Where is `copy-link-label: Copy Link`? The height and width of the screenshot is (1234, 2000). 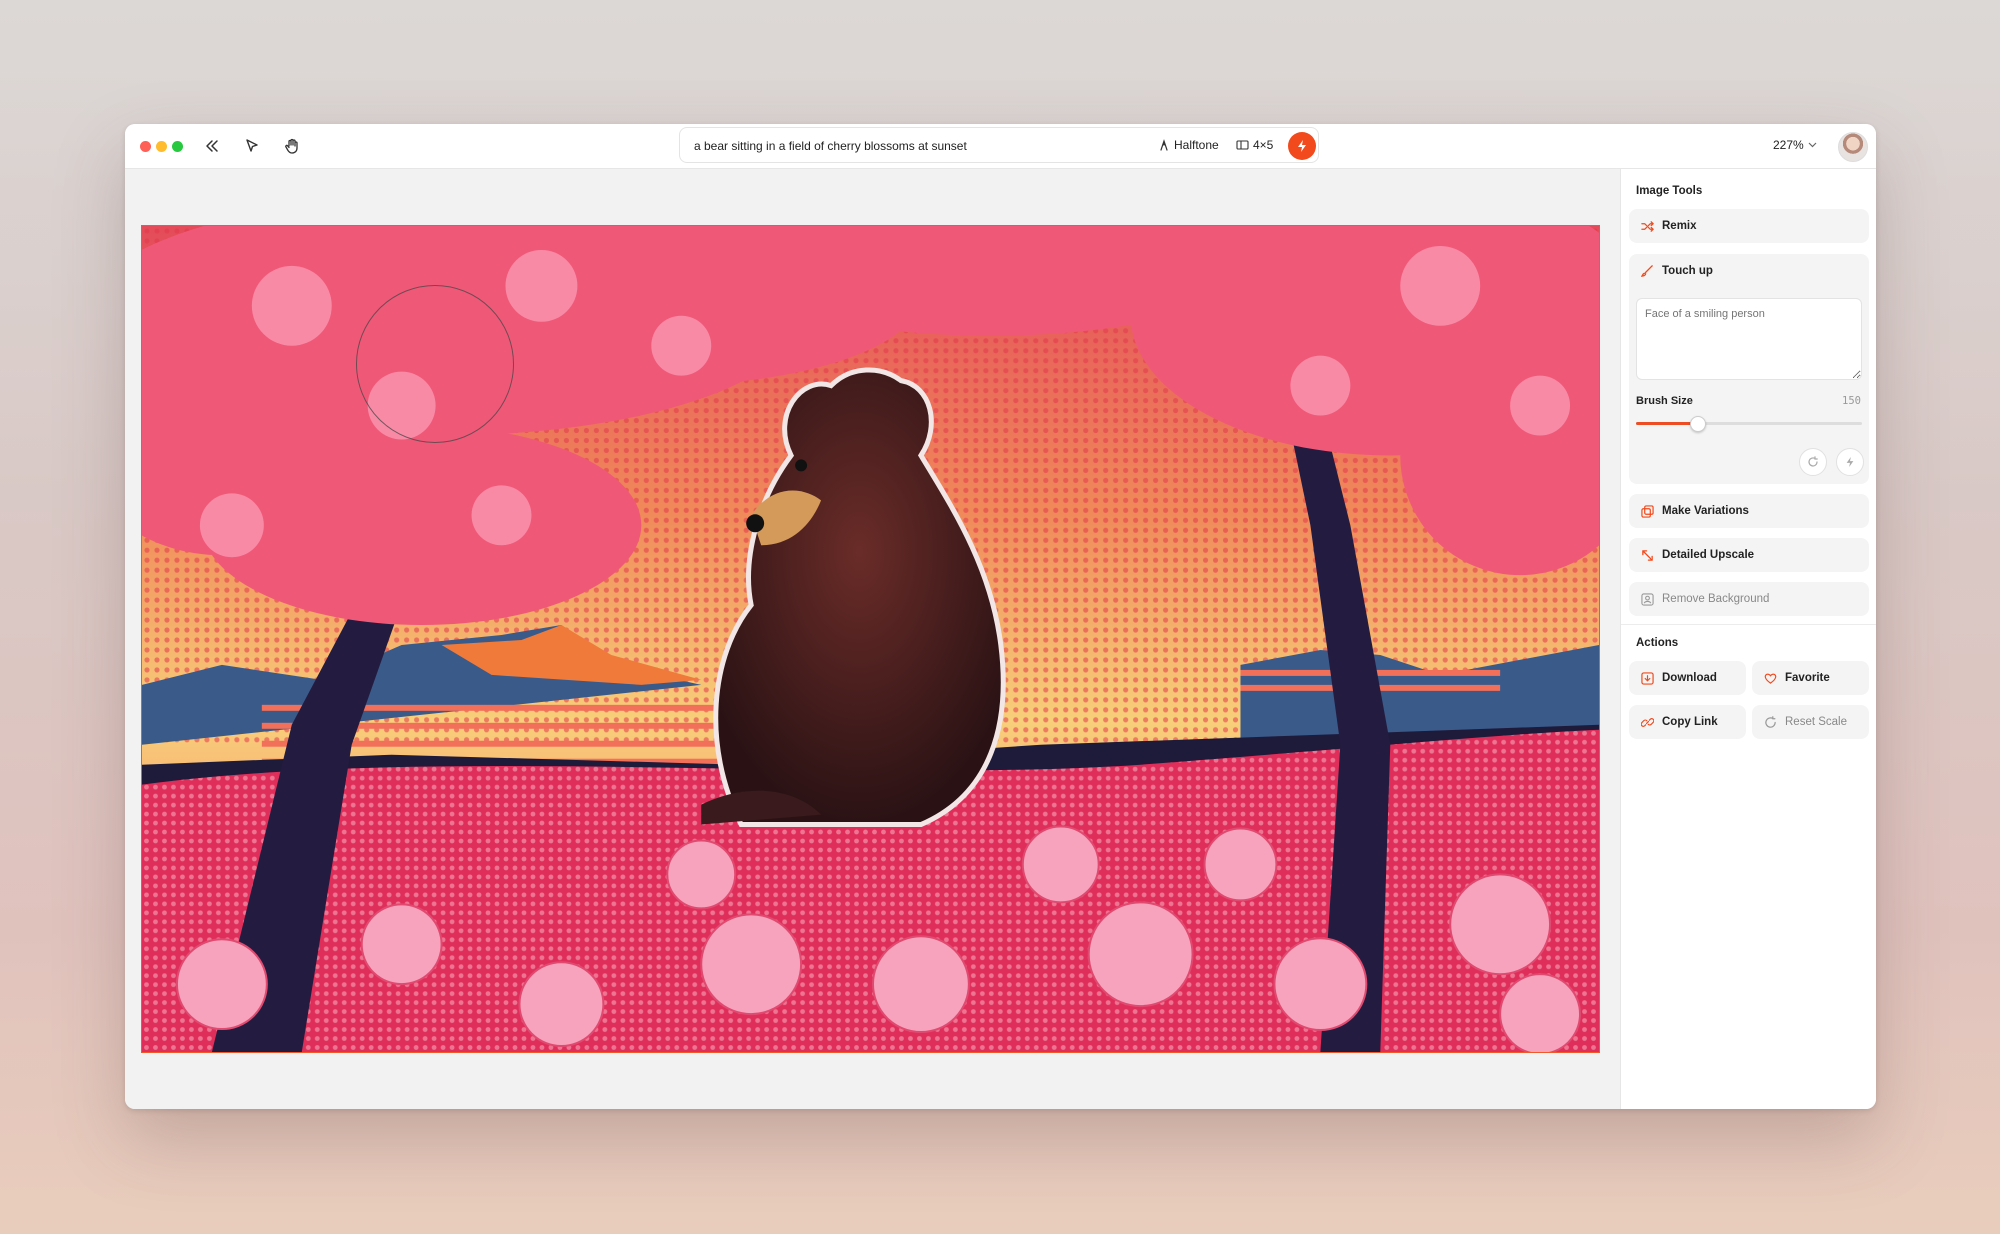 copy-link-label: Copy Link is located at coordinates (1690, 722).